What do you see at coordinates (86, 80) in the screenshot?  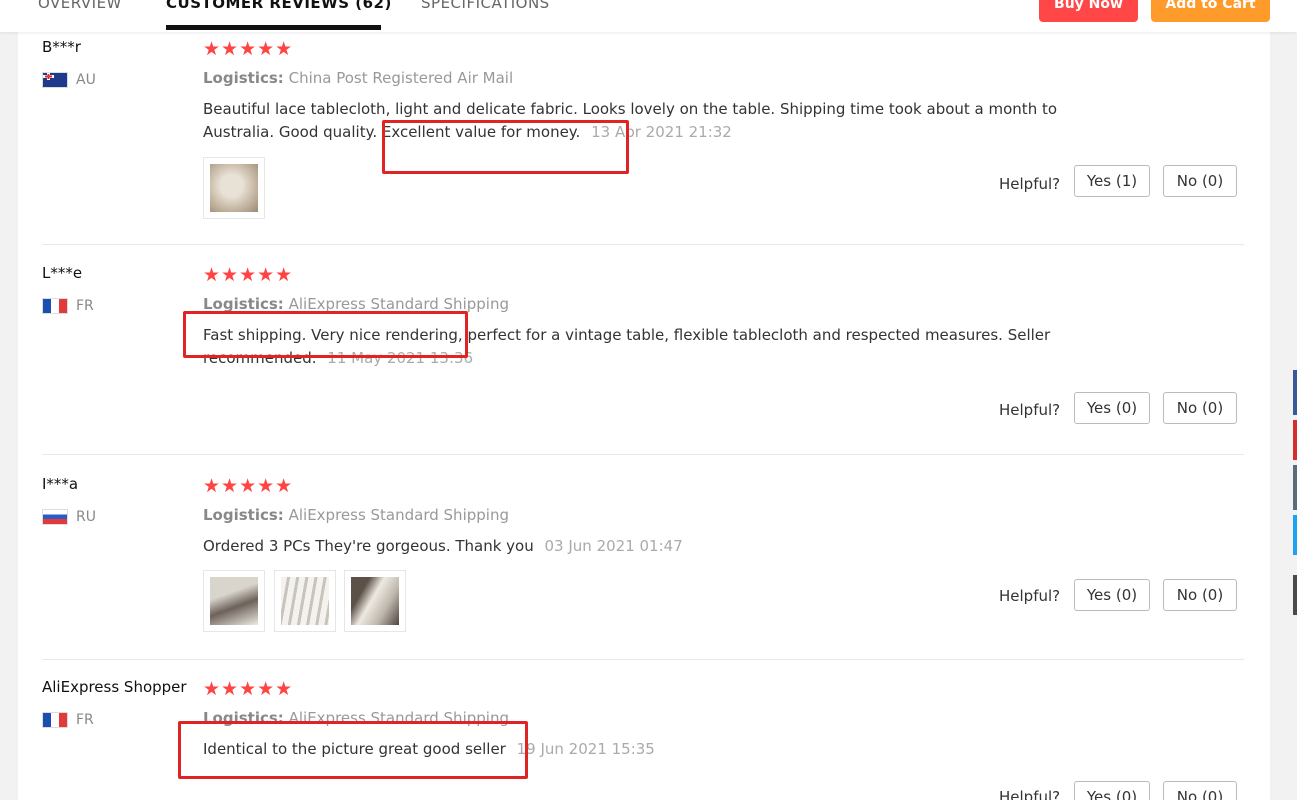 I see `country-code: AU` at bounding box center [86, 80].